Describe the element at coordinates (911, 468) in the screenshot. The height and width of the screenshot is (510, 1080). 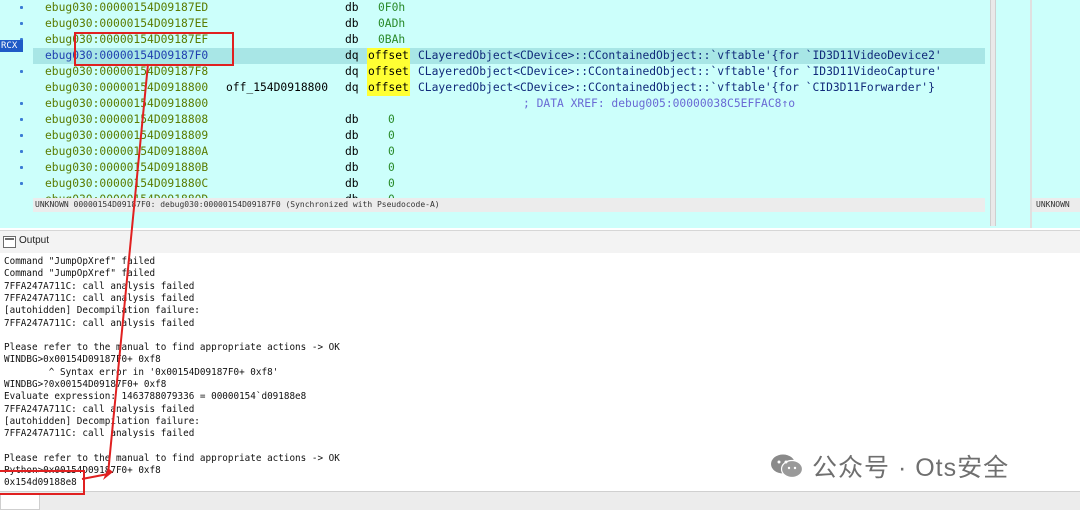
I see `watermark-text: 公众号 · Ots安全` at that location.